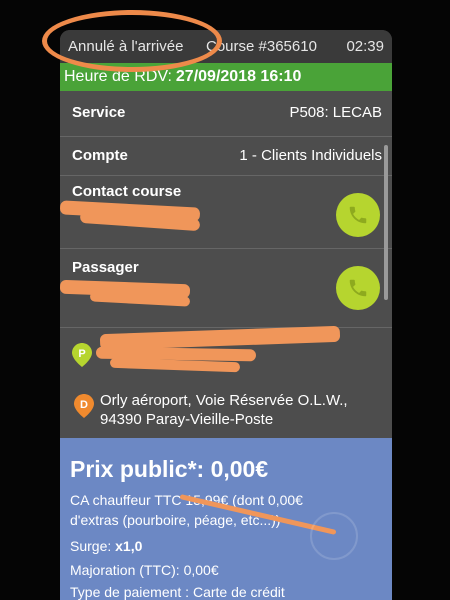  Describe the element at coordinates (169, 469) in the screenshot. I see `price-title: Prix public*: 0,00€` at that location.